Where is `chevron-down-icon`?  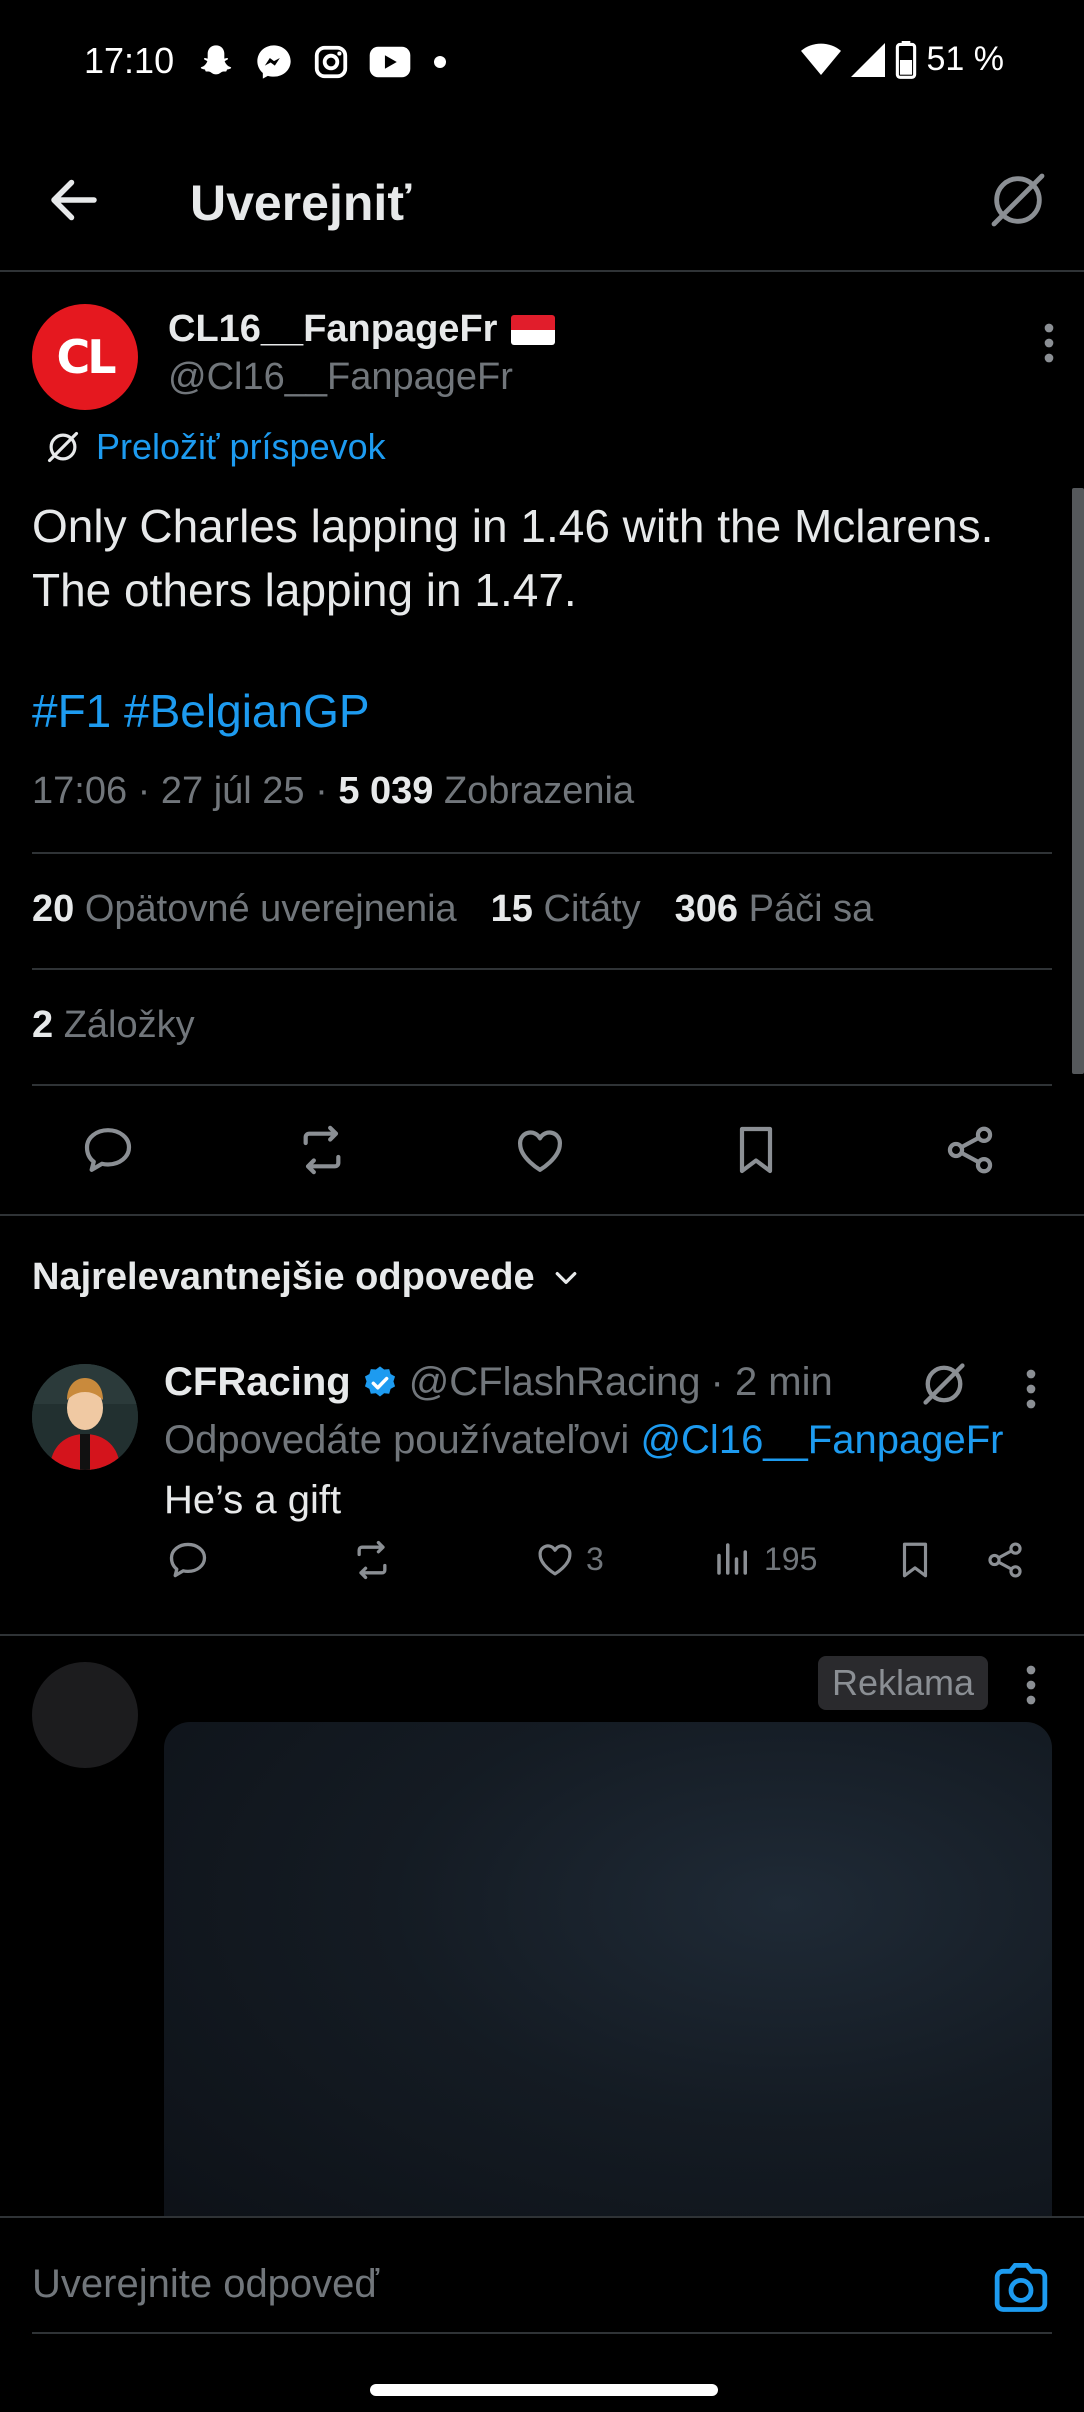 chevron-down-icon is located at coordinates (566, 1277).